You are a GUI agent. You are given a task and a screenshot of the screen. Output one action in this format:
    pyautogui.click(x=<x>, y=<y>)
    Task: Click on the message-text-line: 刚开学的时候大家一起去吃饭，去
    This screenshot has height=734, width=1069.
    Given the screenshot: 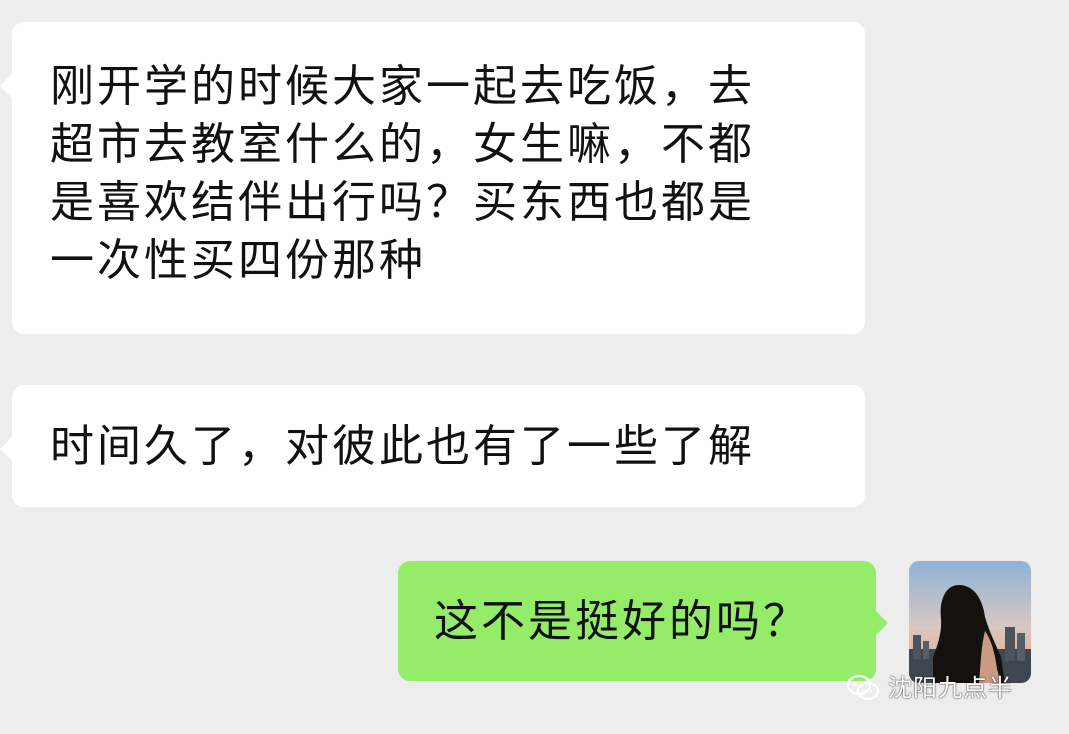 What is the action you would take?
    pyautogui.click(x=402, y=86)
    